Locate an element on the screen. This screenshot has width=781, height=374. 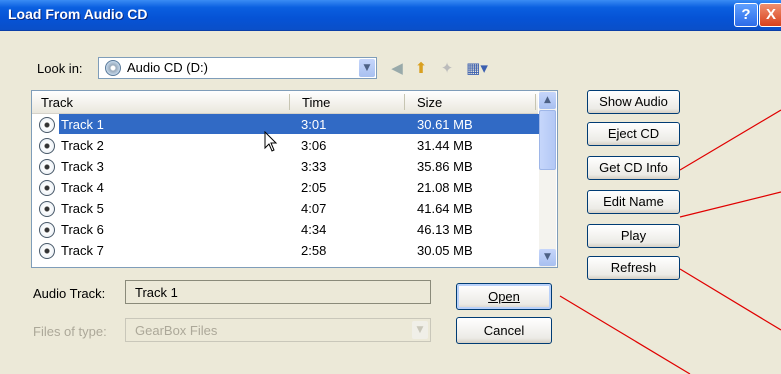
callout-line-edit-name is located at coordinates (730, 204).